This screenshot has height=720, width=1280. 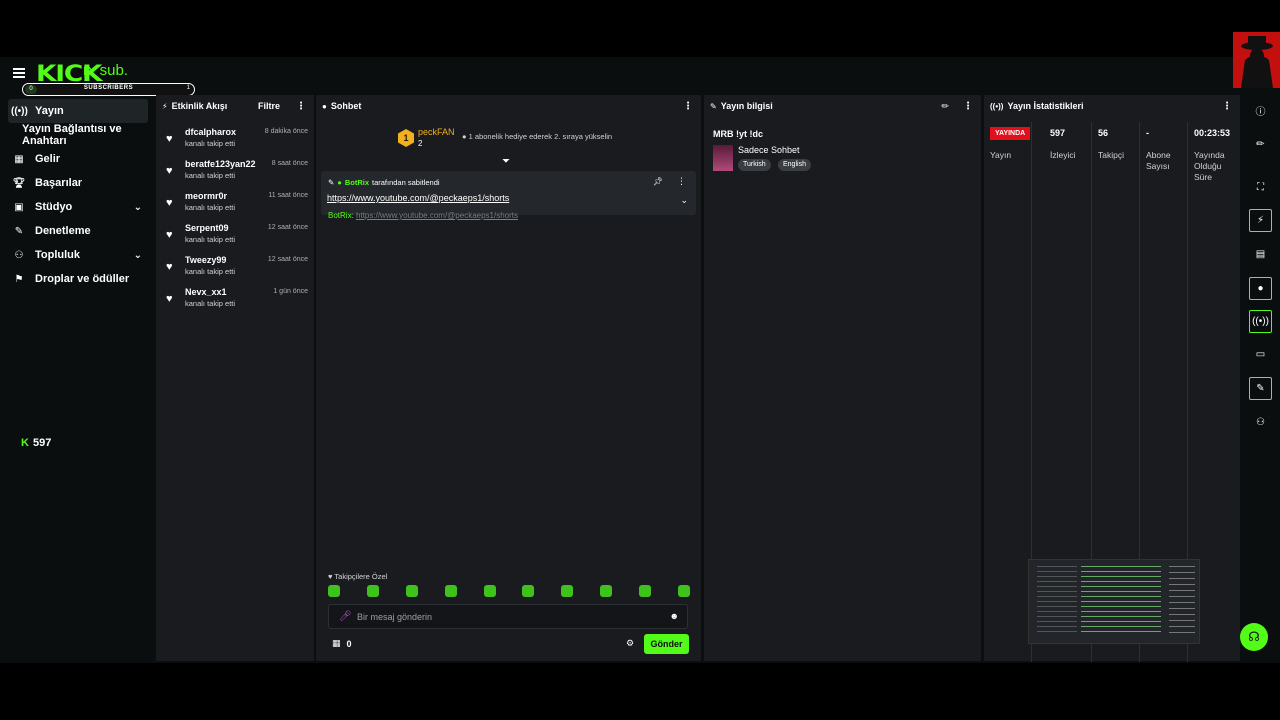 What do you see at coordinates (331, 182) in the screenshot?
I see `pin-icon: ✎` at bounding box center [331, 182].